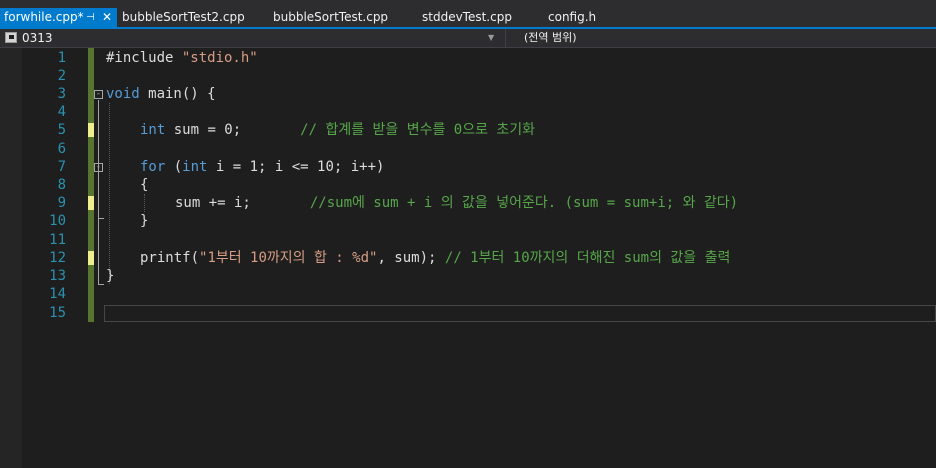 The image size is (936, 468). Describe the element at coordinates (491, 38) in the screenshot. I see `chevron-down-icon: ▼` at that location.